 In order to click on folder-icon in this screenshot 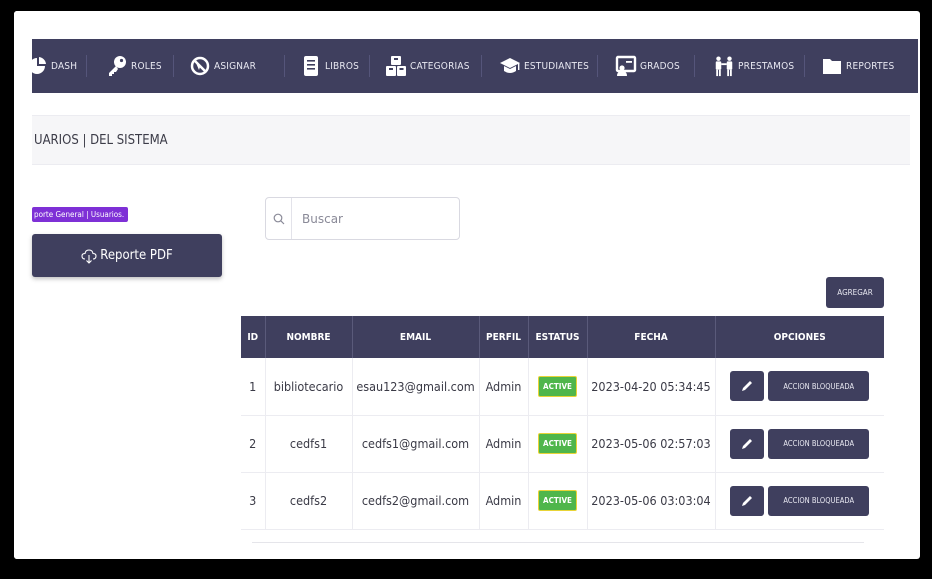, I will do `click(832, 66)`.